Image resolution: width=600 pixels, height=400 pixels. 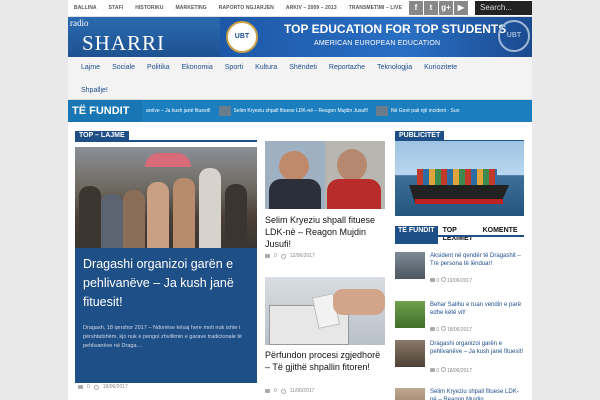 I want to click on nav-lajme: Lajme, so click(x=90, y=67).